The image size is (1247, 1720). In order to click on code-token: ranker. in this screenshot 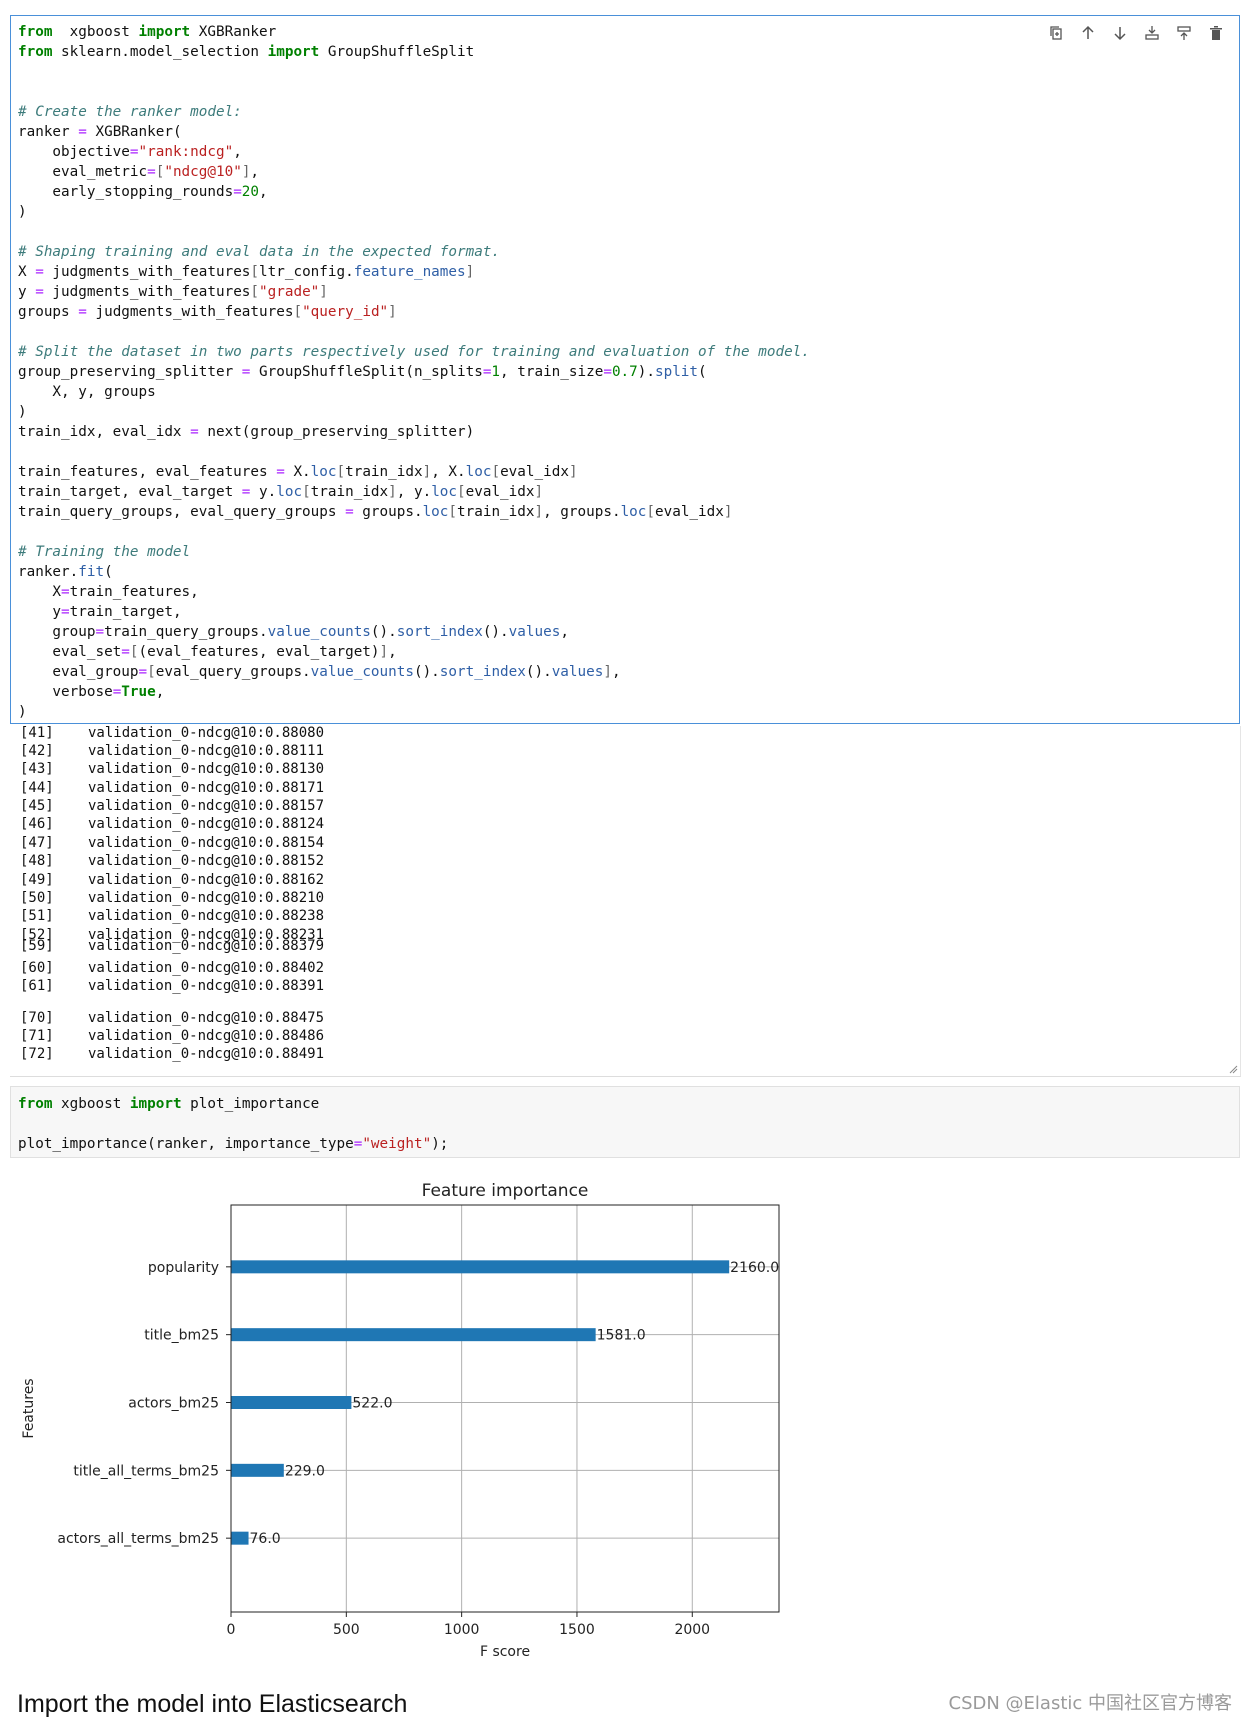, I will do `click(48, 572)`.